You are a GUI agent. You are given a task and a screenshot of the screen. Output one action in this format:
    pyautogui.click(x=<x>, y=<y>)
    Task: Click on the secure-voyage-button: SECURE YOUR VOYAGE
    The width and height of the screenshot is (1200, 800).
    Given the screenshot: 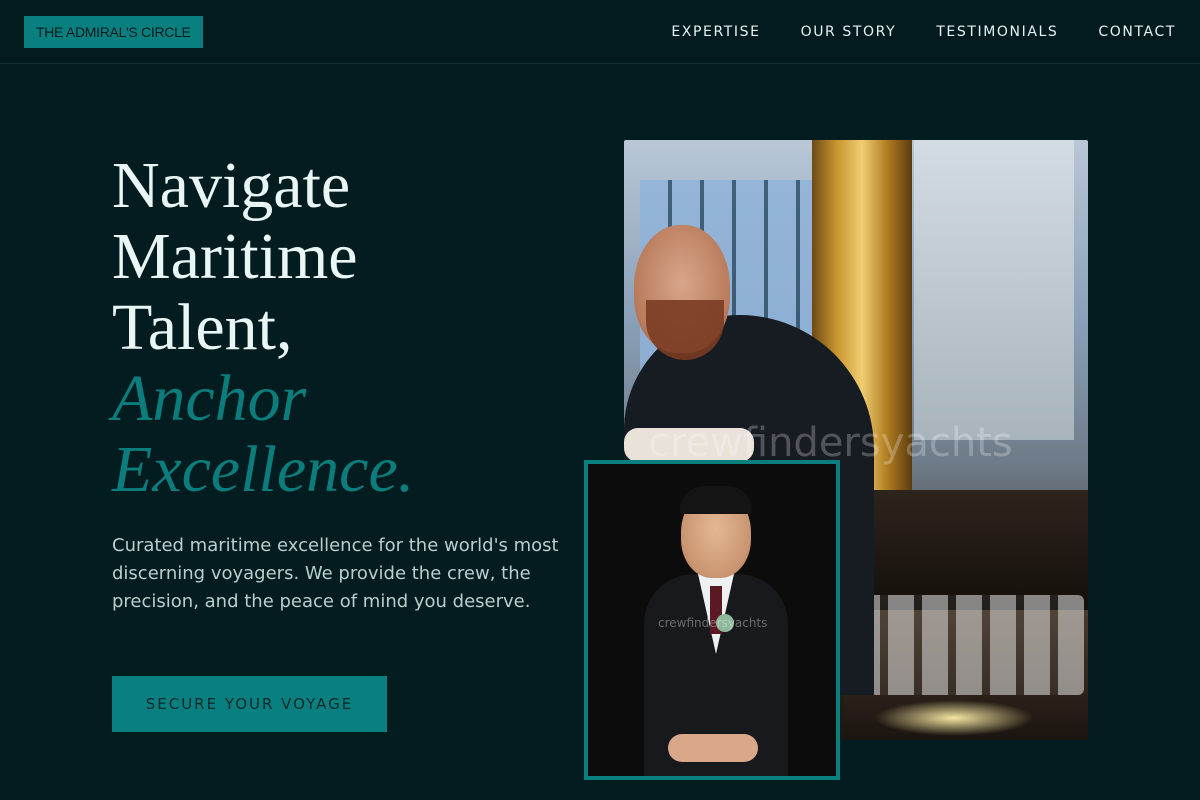 What is the action you would take?
    pyautogui.click(x=249, y=704)
    